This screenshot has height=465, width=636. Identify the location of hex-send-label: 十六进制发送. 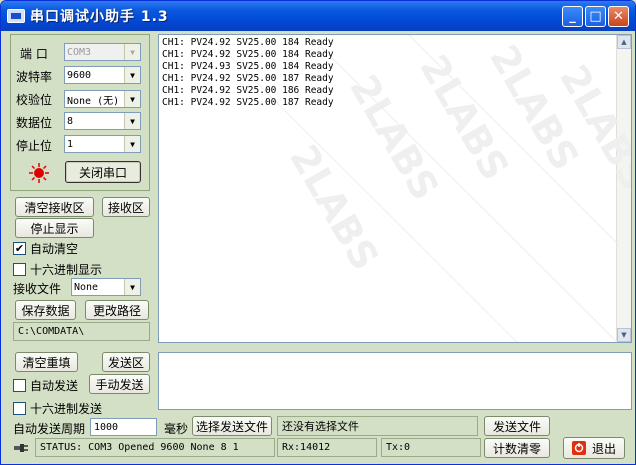
(66, 409).